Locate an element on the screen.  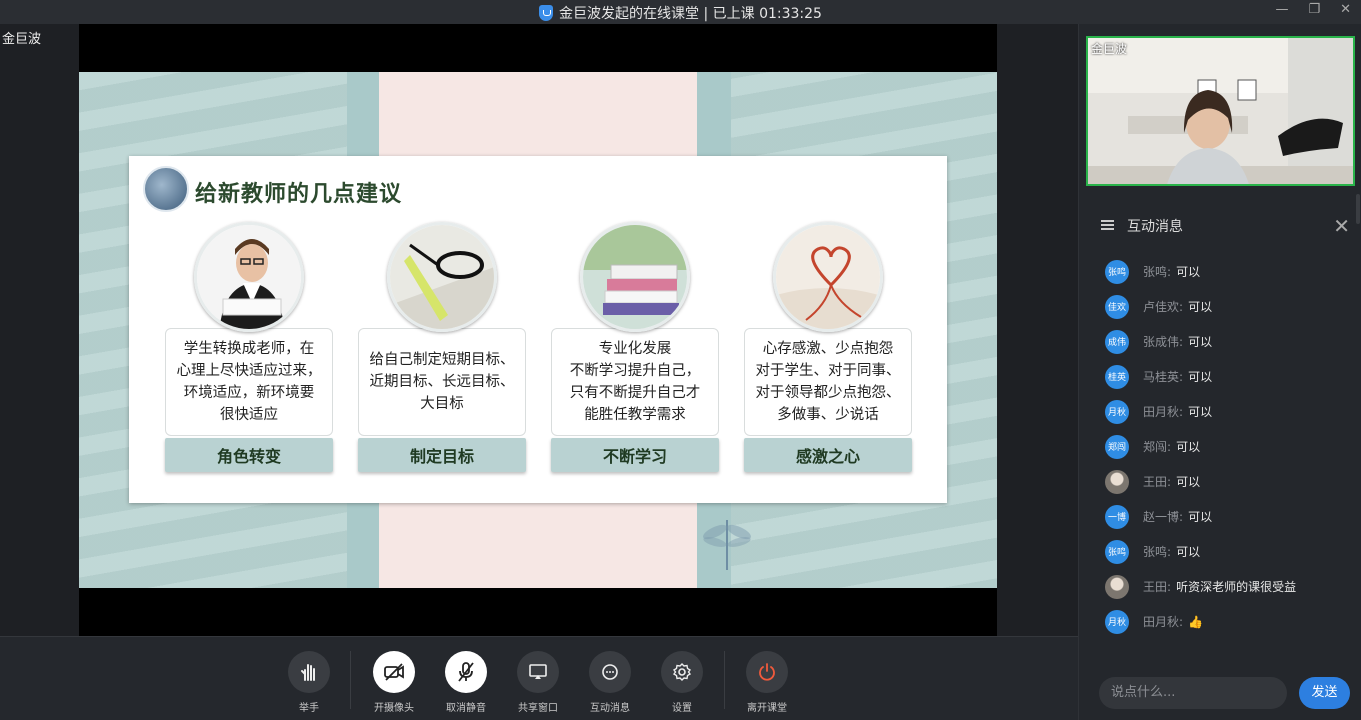
bottom-toolbar: 举手 开摄像头 取消静音 共享窗口 互动消息 设置 离开课堂 is located at coordinates (539, 678).